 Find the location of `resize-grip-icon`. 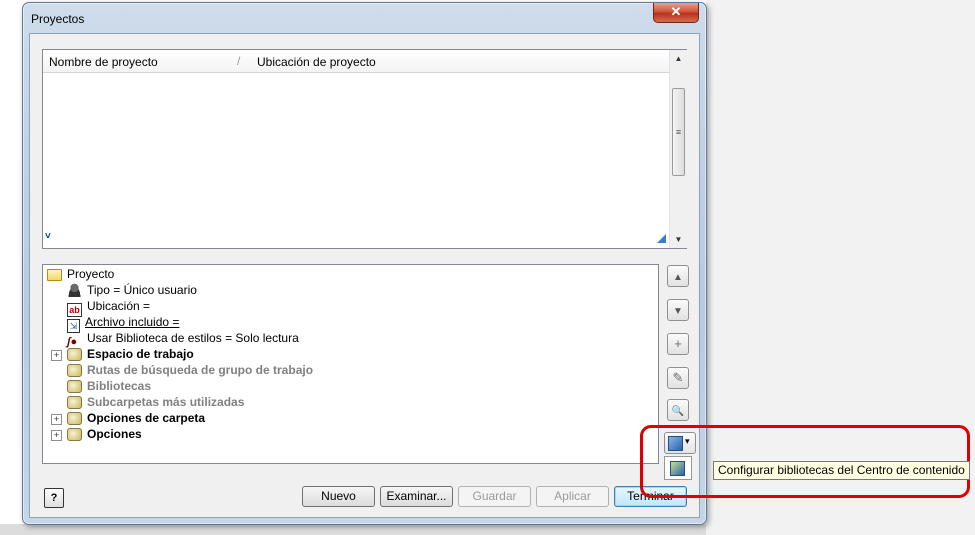

resize-grip-icon is located at coordinates (661, 238).